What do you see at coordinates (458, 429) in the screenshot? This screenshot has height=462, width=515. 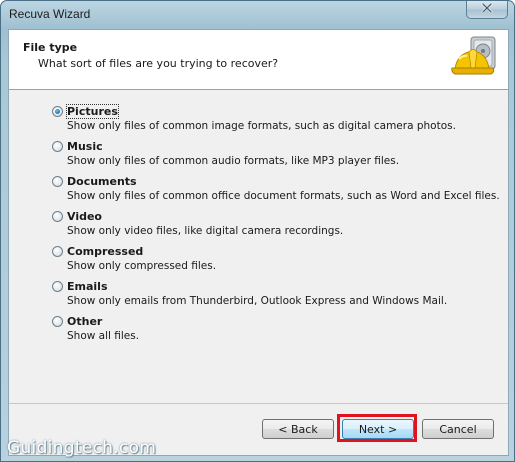 I see `cancel-button: Cancel` at bounding box center [458, 429].